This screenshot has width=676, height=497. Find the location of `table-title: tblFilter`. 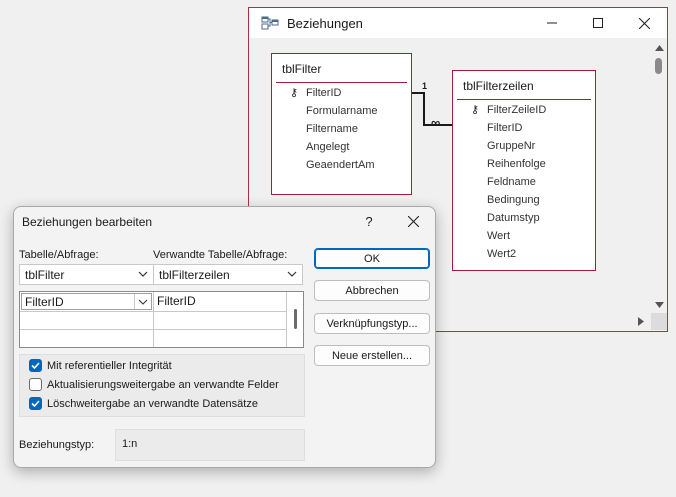

table-title: tblFilter is located at coordinates (302, 69).